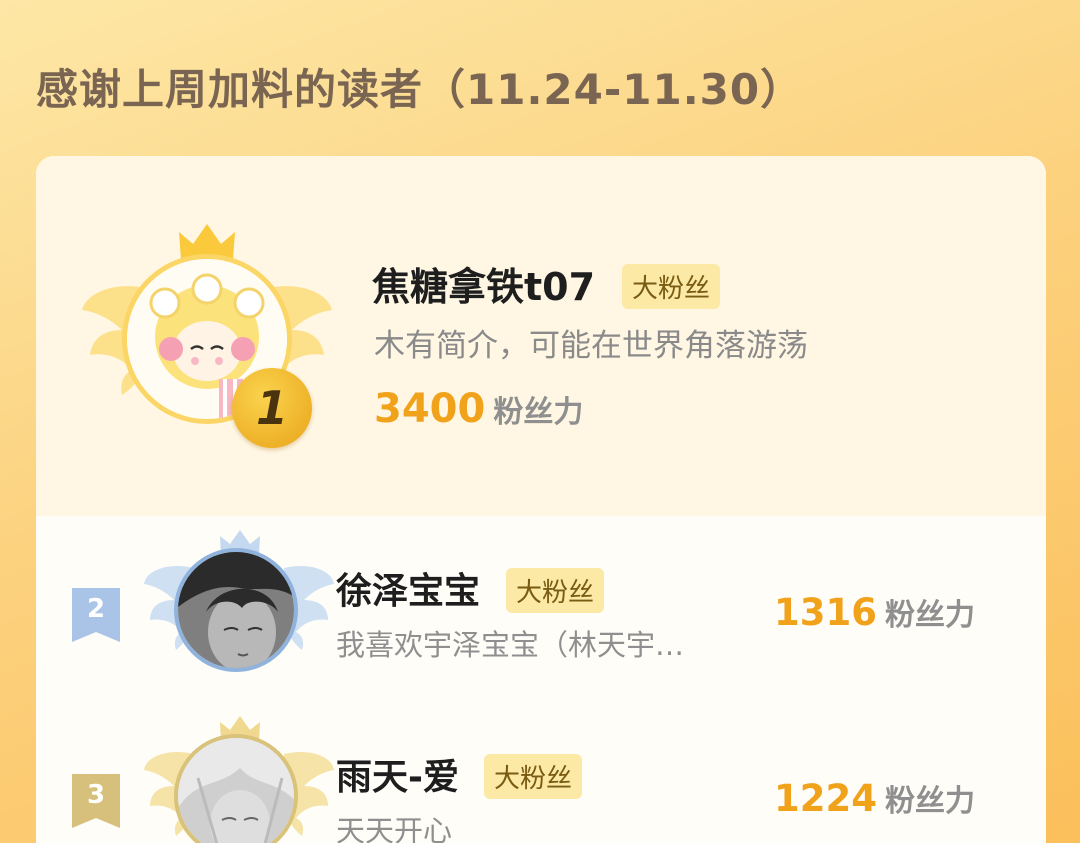 The image size is (1080, 843). I want to click on anime-white-hair-avatar-icon, so click(236, 790).